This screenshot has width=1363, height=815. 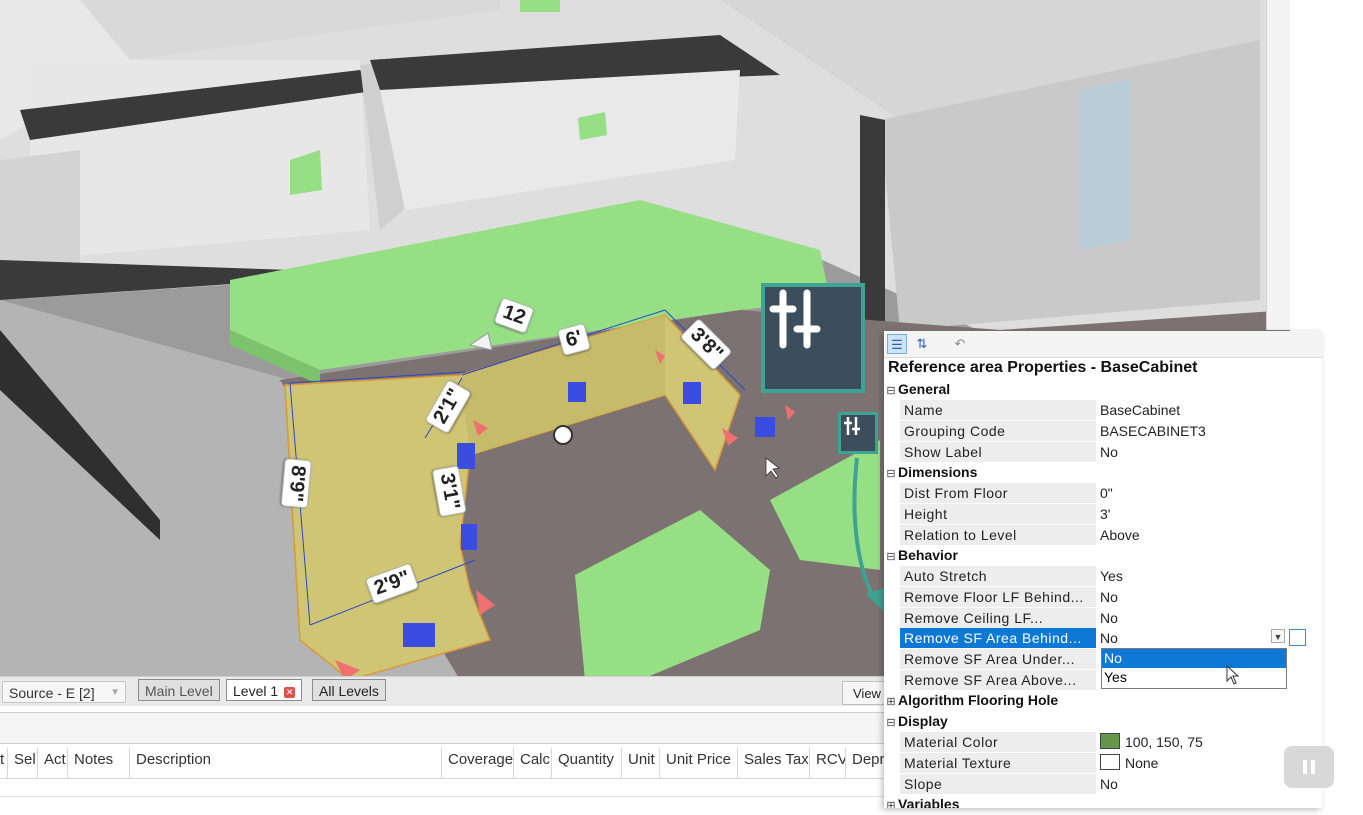 What do you see at coordinates (1103, 555) in the screenshot?
I see `category-behavior: ⊟ Behavior` at bounding box center [1103, 555].